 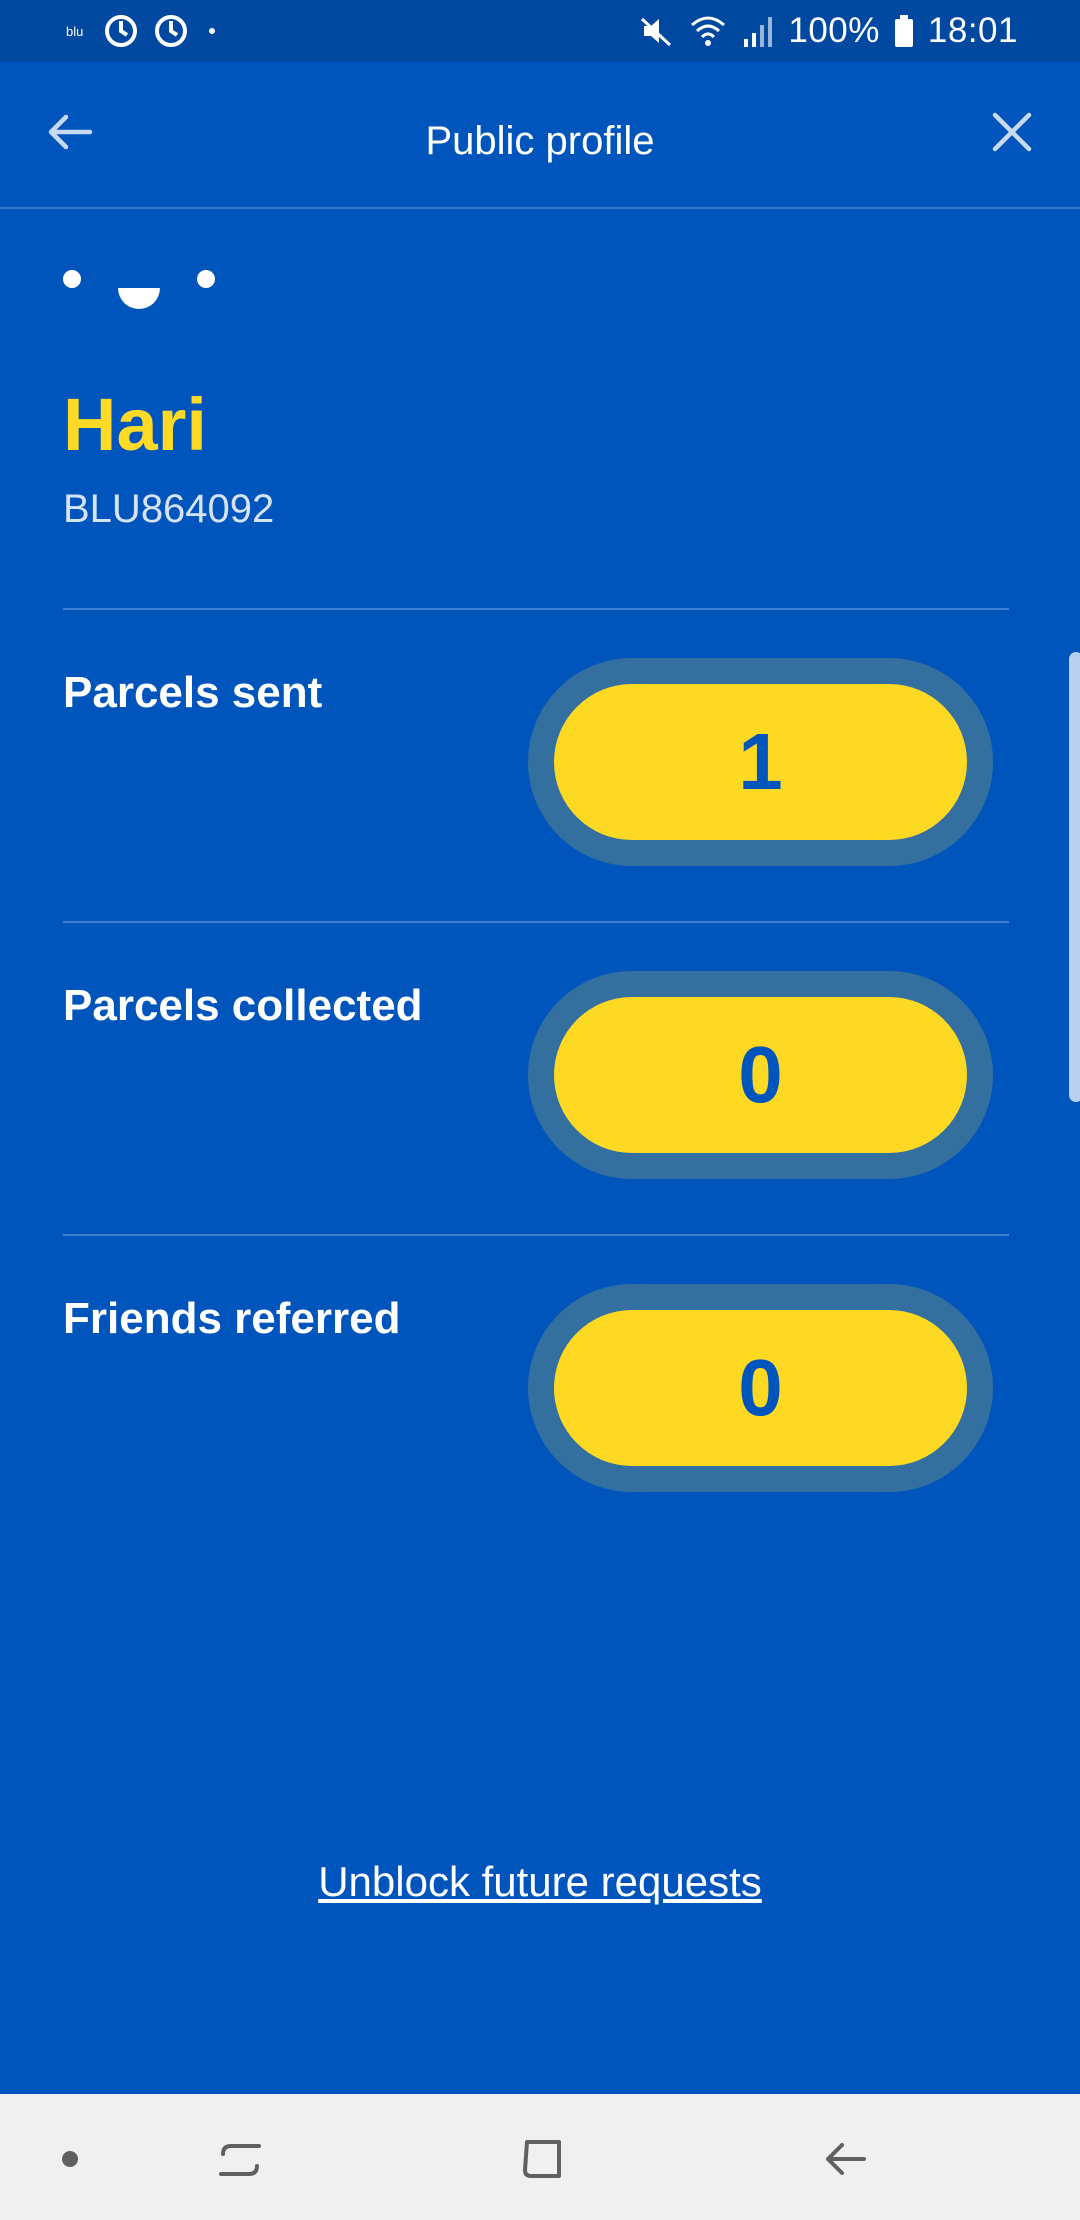 I want to click on app-header: Public profile, so click(x=540, y=134).